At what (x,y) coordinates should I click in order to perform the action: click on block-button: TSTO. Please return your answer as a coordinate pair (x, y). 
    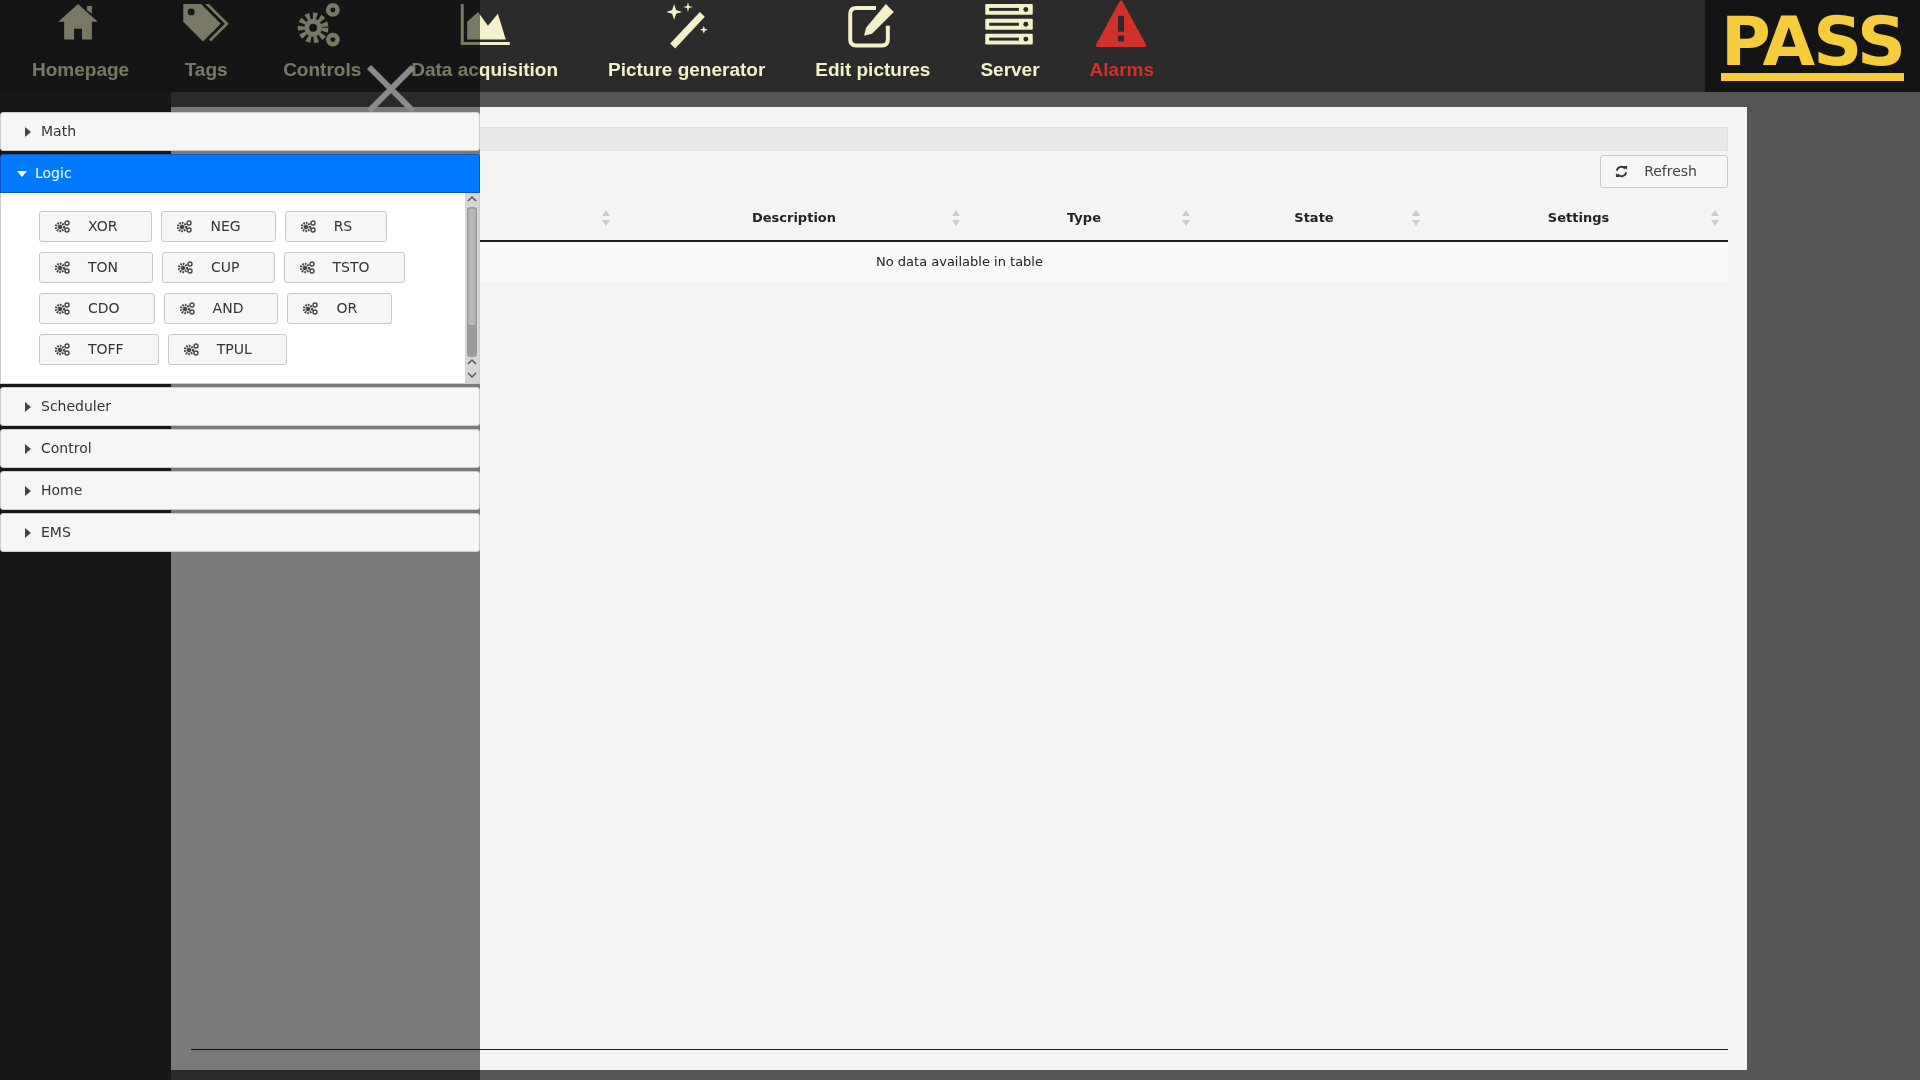
    Looking at the image, I should click on (344, 267).